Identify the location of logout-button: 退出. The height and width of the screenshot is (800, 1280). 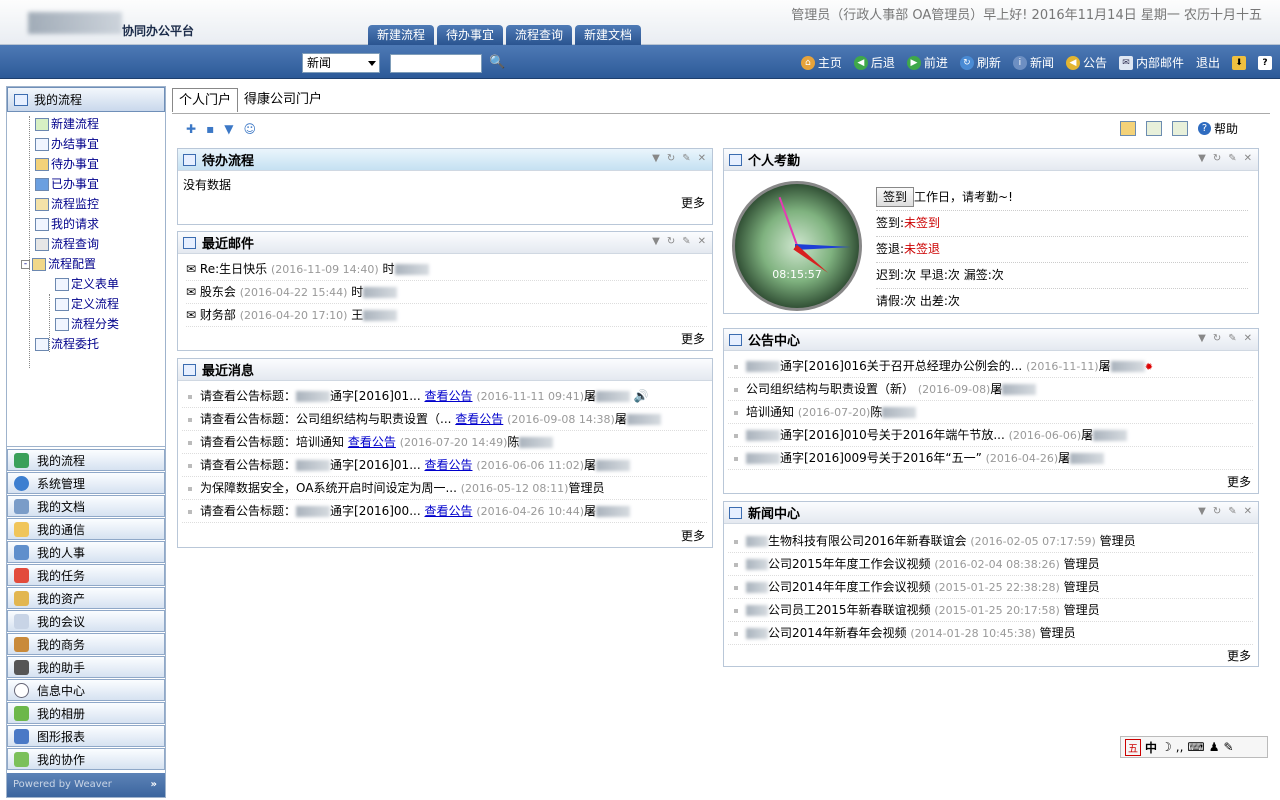
(1208, 62).